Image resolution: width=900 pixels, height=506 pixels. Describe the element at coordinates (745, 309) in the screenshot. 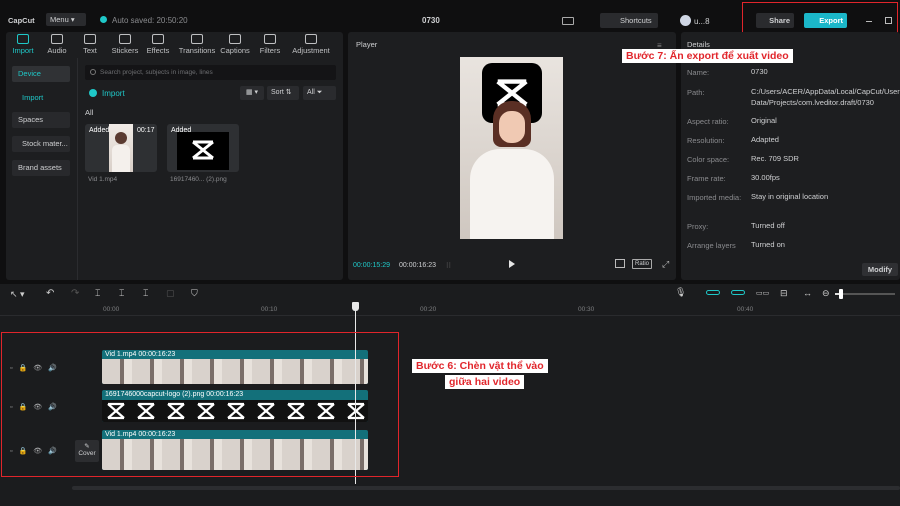

I see `ruler-label: 00:40` at that location.